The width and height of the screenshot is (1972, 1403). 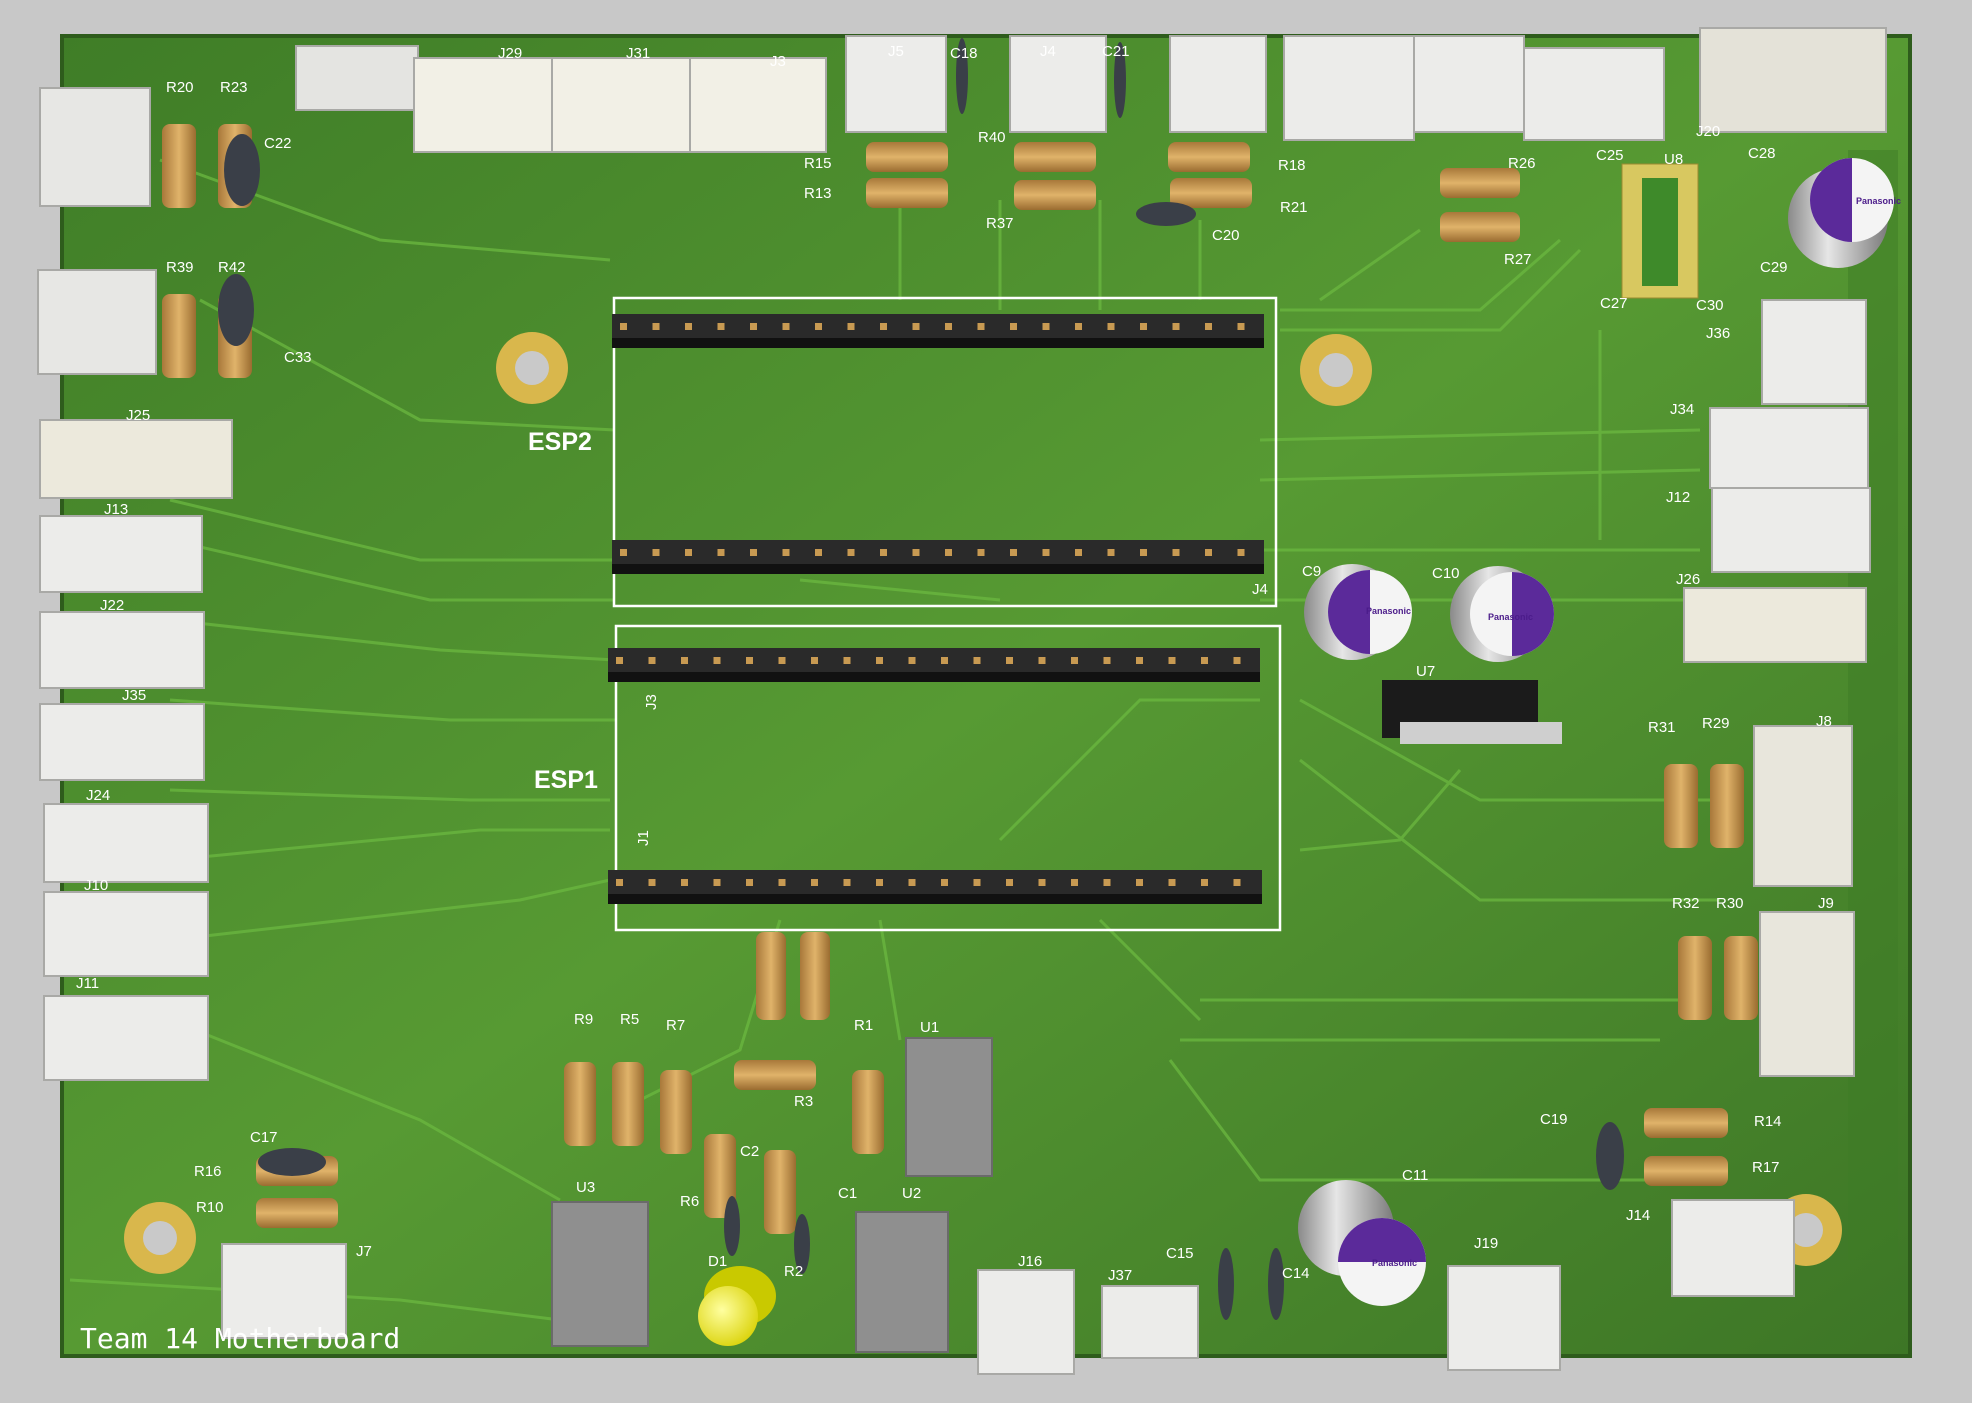 I want to click on ref-u7: U7, so click(x=1425, y=671).